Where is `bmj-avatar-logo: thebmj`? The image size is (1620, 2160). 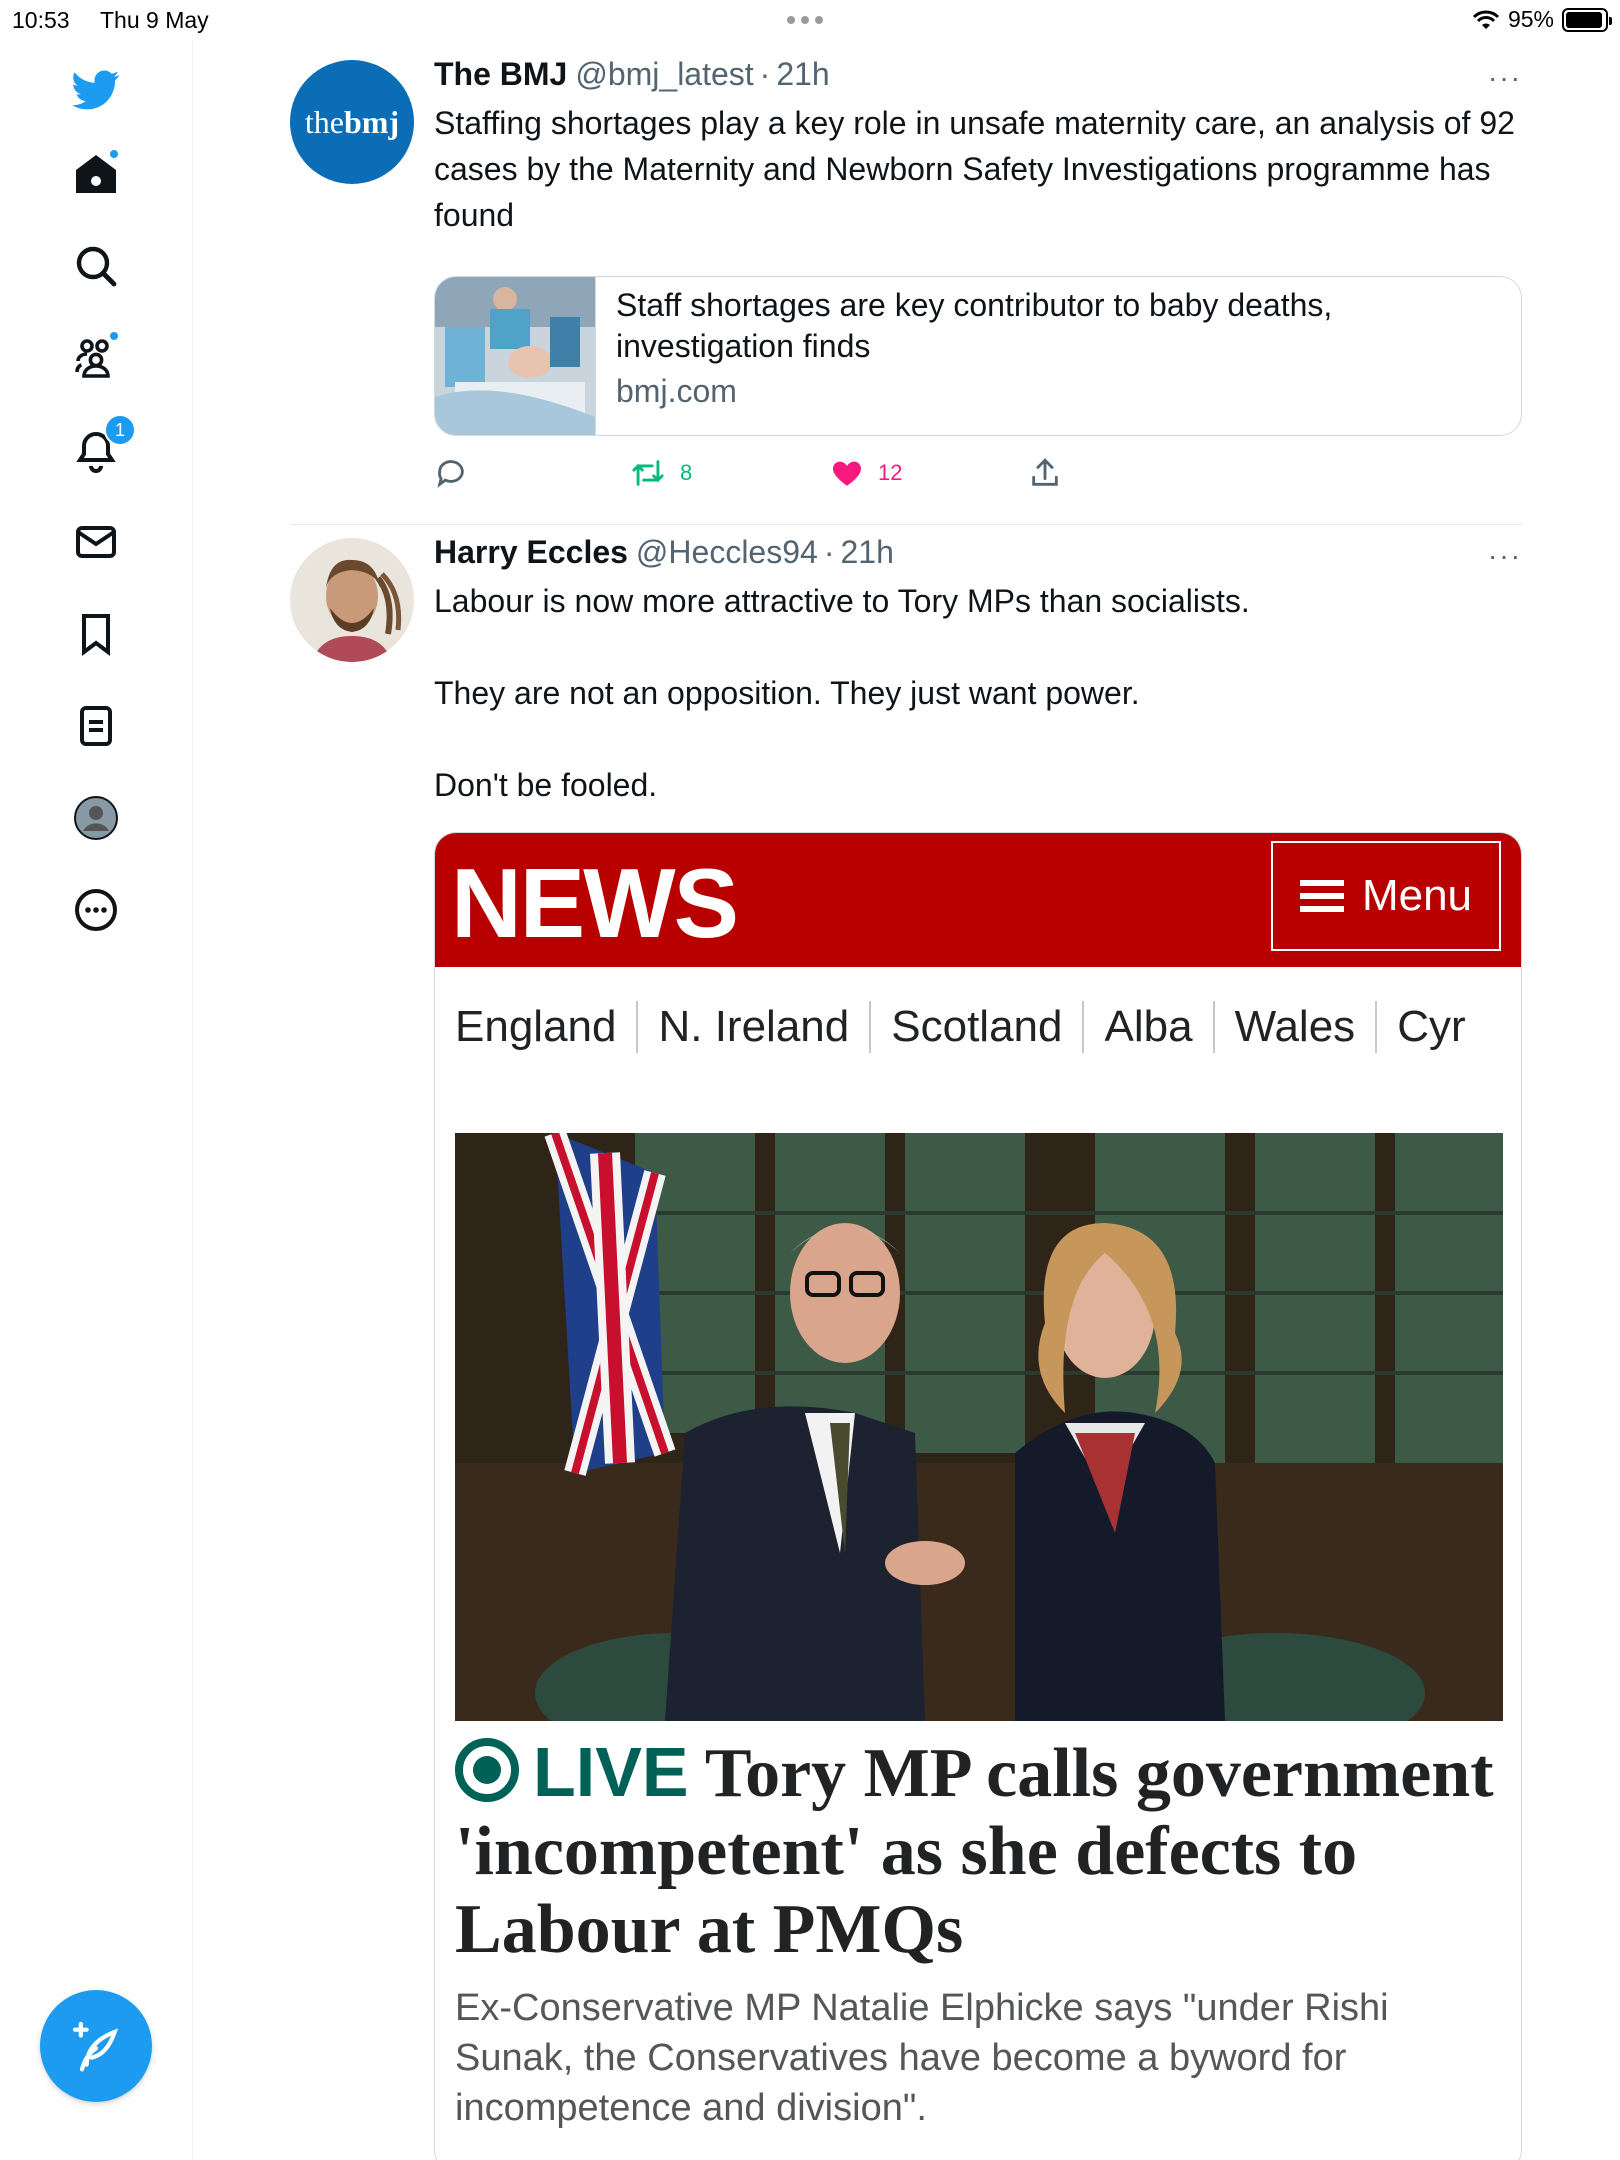
bmj-avatar-logo: thebmj is located at coordinates (352, 121).